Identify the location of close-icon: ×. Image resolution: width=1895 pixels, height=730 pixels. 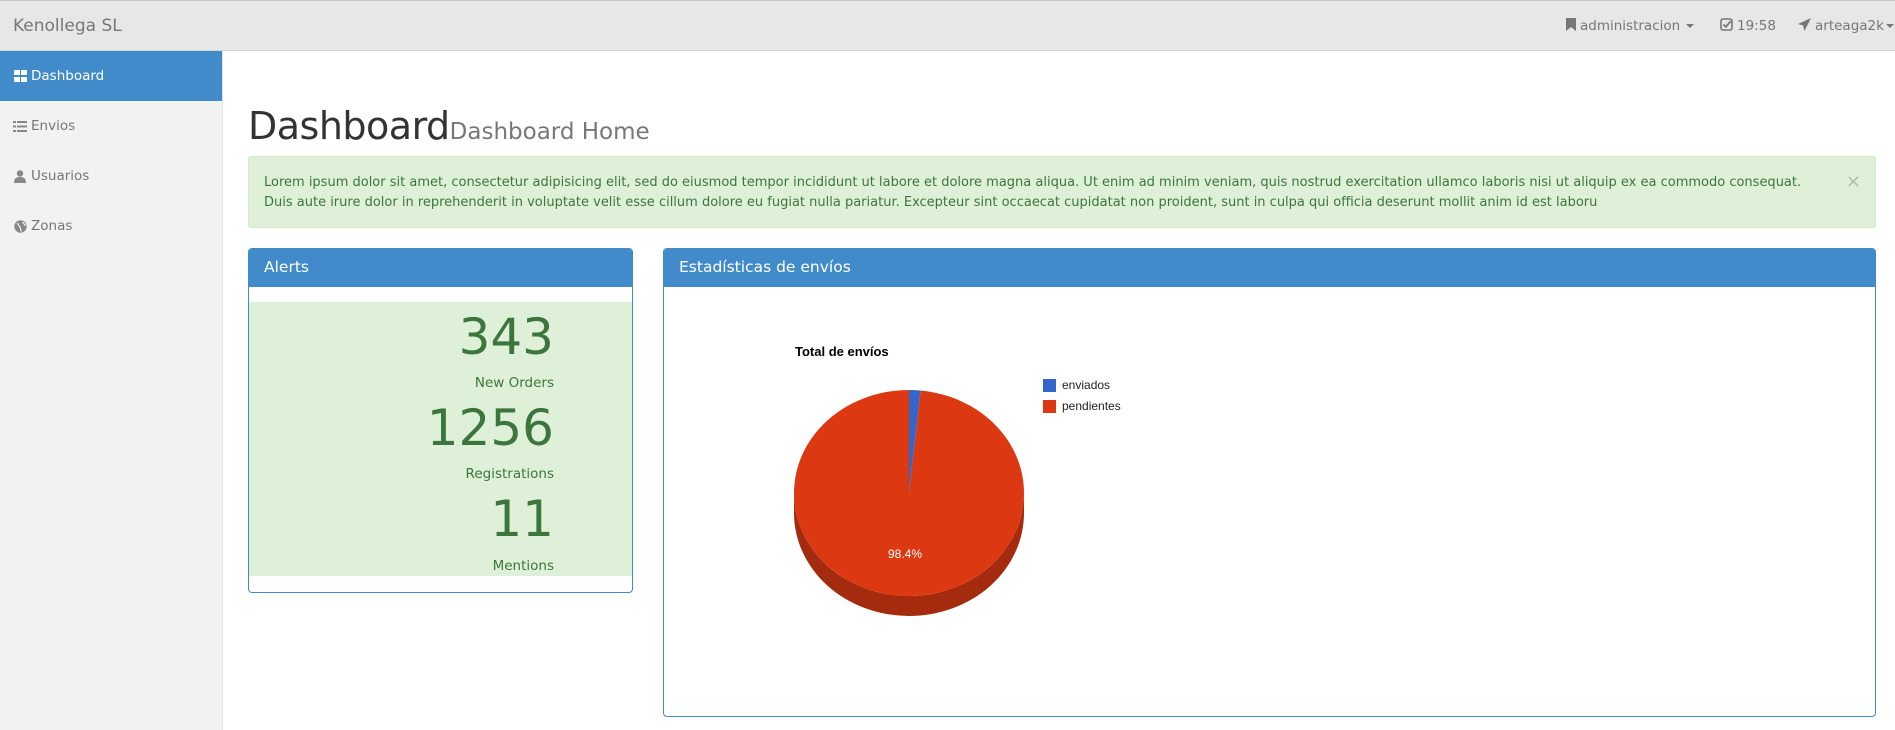
(1853, 182).